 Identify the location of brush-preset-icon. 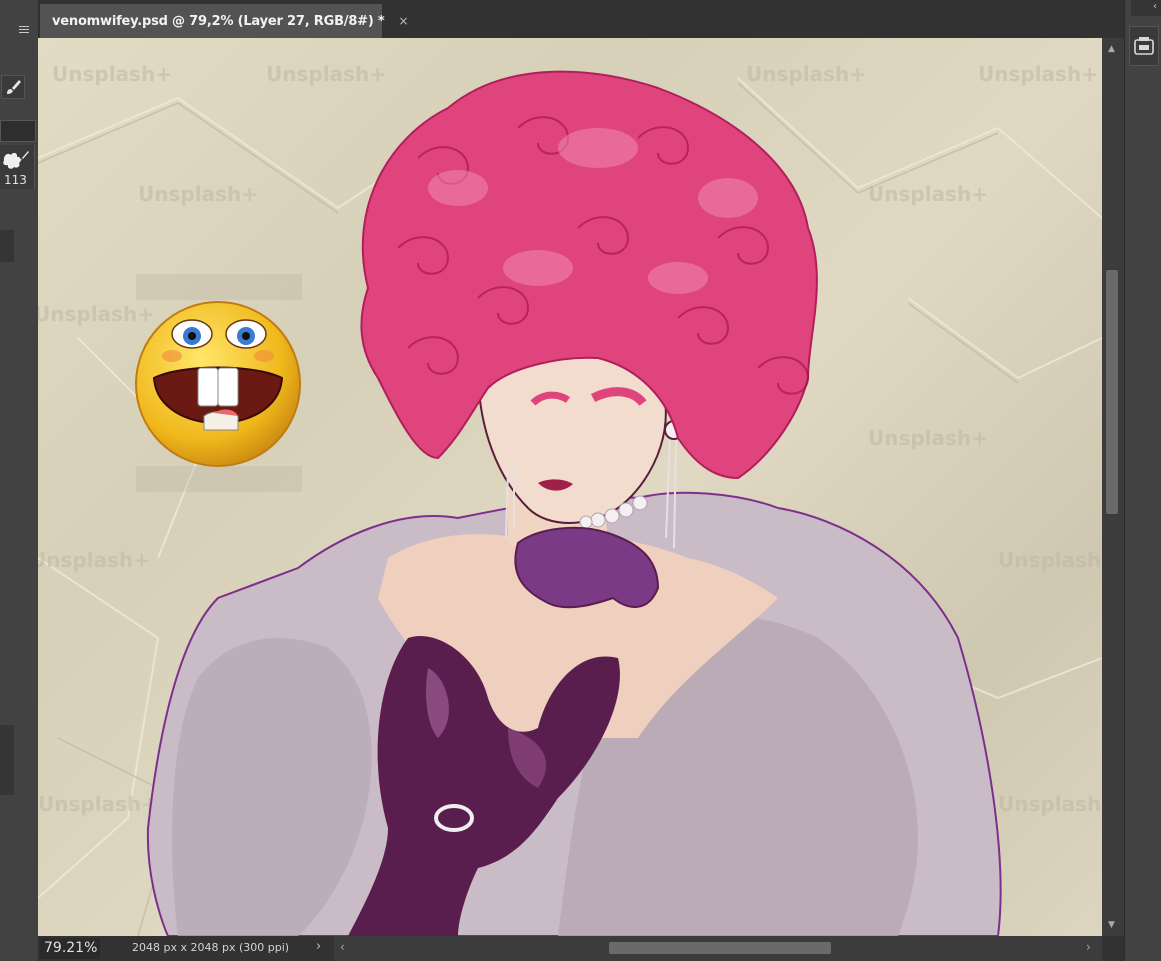
(16, 160).